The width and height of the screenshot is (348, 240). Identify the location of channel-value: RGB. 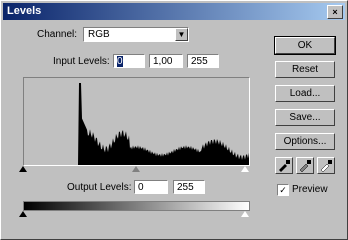
(99, 34).